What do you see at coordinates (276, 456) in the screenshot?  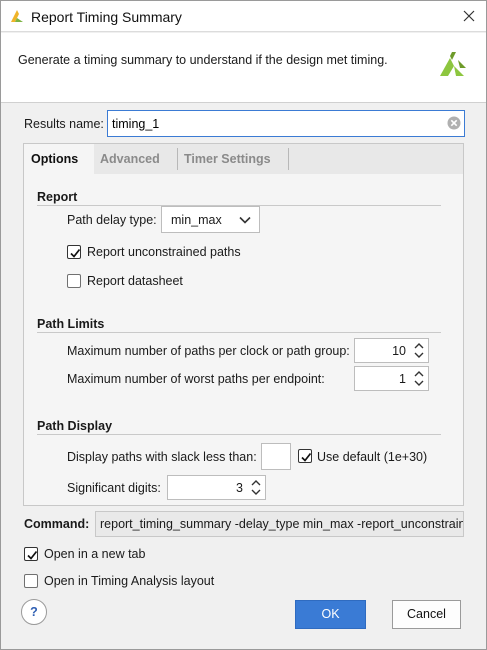 I see `slack-threshold-input` at bounding box center [276, 456].